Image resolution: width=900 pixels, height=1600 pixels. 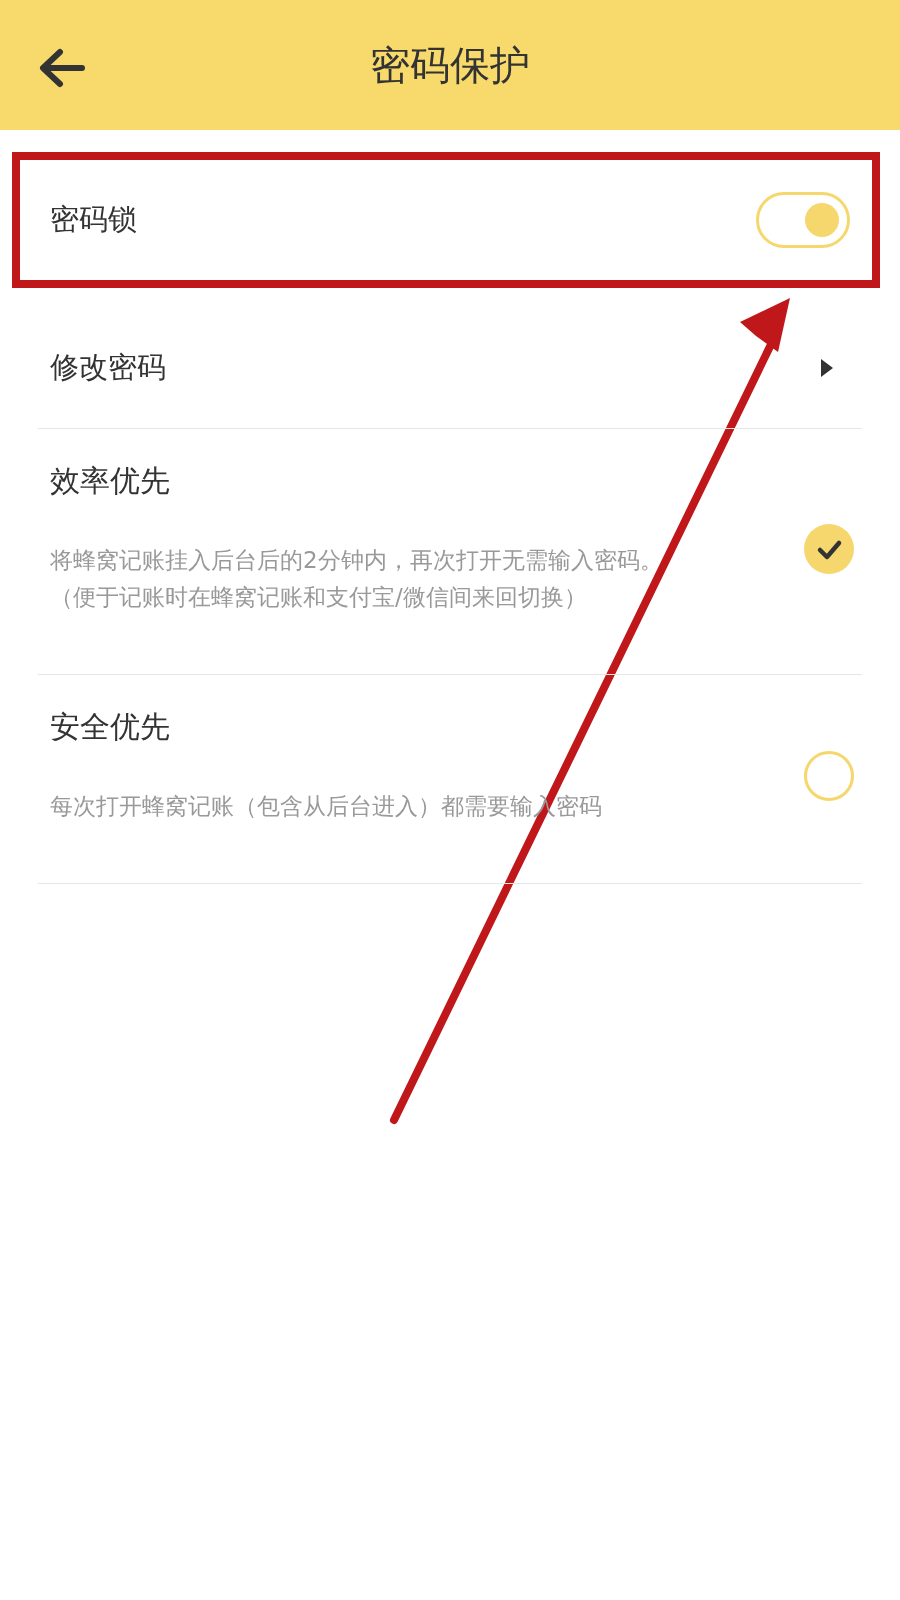 I want to click on toggle-switch, so click(x=803, y=219).